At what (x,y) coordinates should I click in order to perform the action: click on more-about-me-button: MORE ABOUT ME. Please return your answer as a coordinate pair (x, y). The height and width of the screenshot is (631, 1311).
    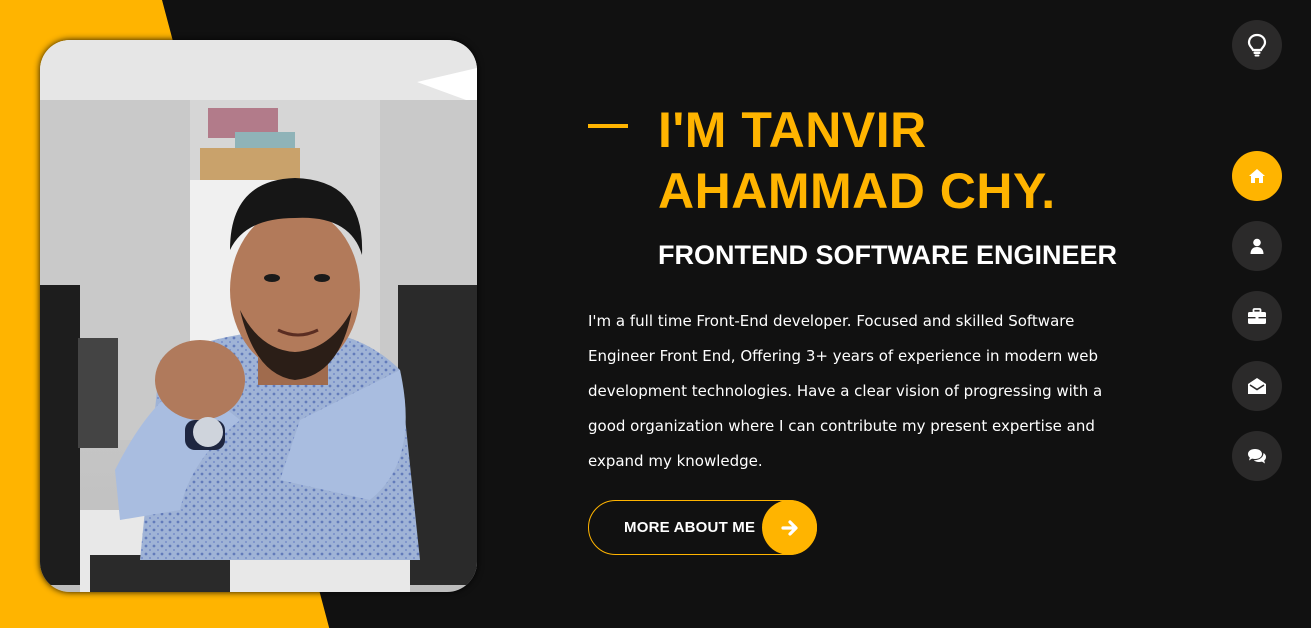
    Looking at the image, I should click on (702, 527).